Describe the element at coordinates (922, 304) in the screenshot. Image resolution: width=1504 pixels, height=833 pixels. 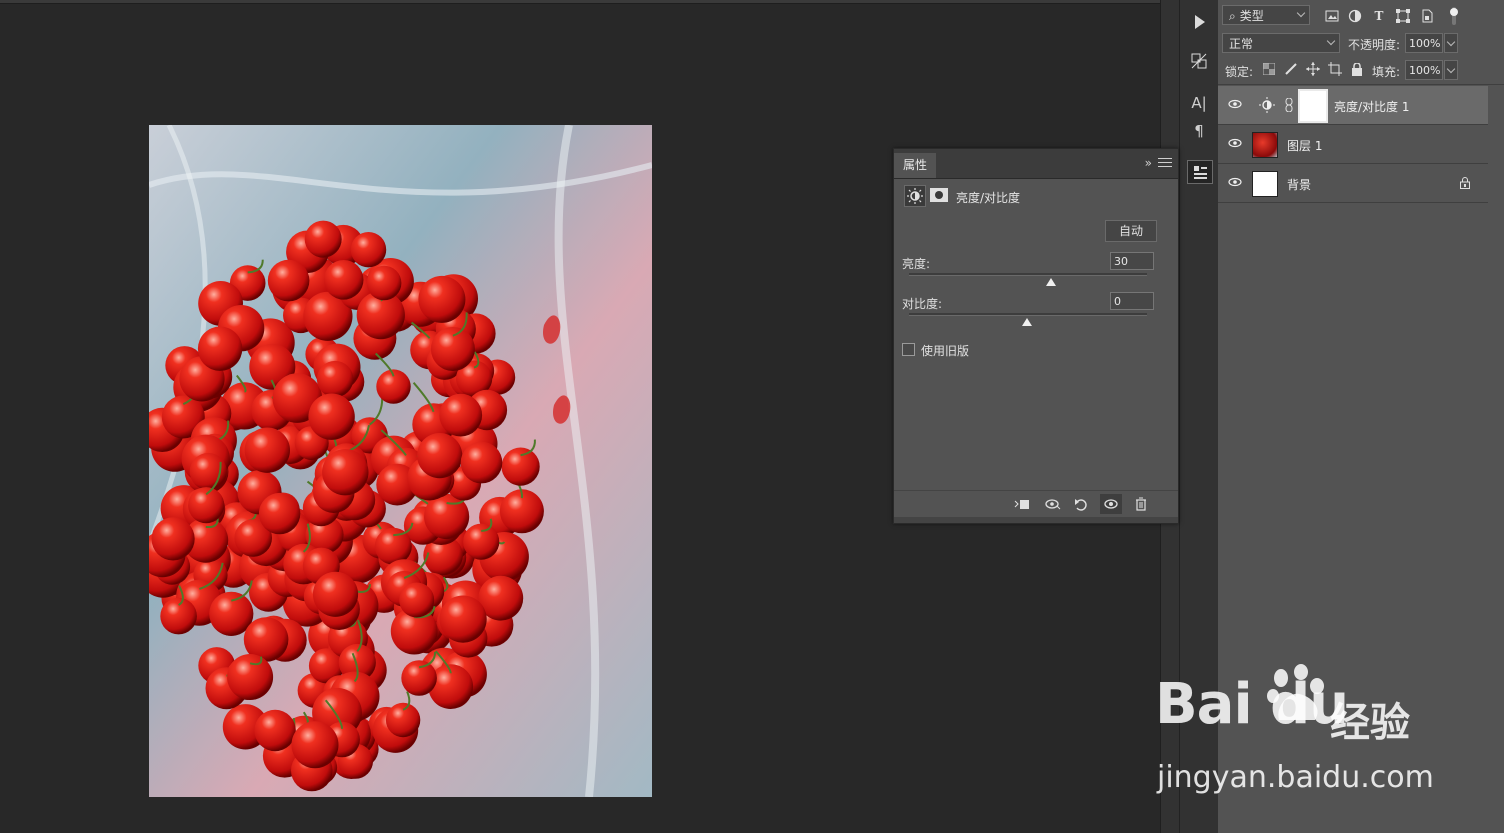
I see `contrast-label: 对比度:` at that location.